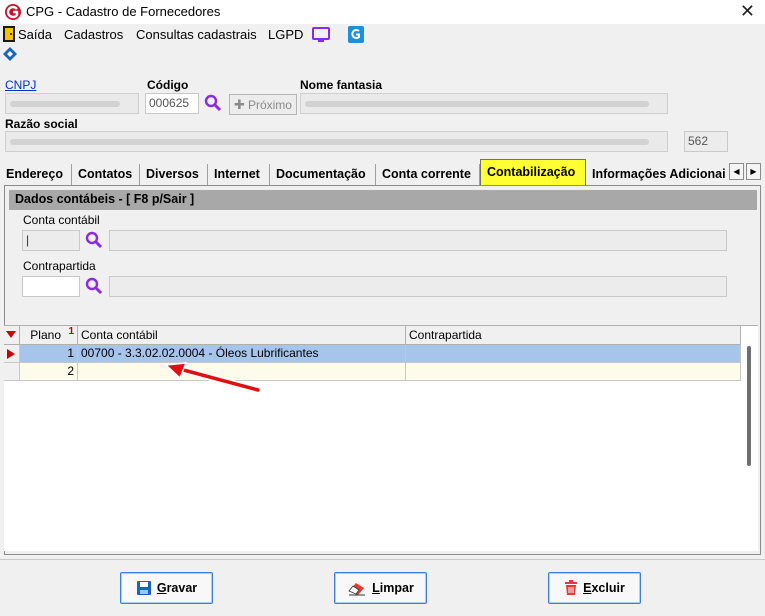 The width and height of the screenshot is (765, 616). I want to click on conta-contabil-label: Conta contábil, so click(61, 220).